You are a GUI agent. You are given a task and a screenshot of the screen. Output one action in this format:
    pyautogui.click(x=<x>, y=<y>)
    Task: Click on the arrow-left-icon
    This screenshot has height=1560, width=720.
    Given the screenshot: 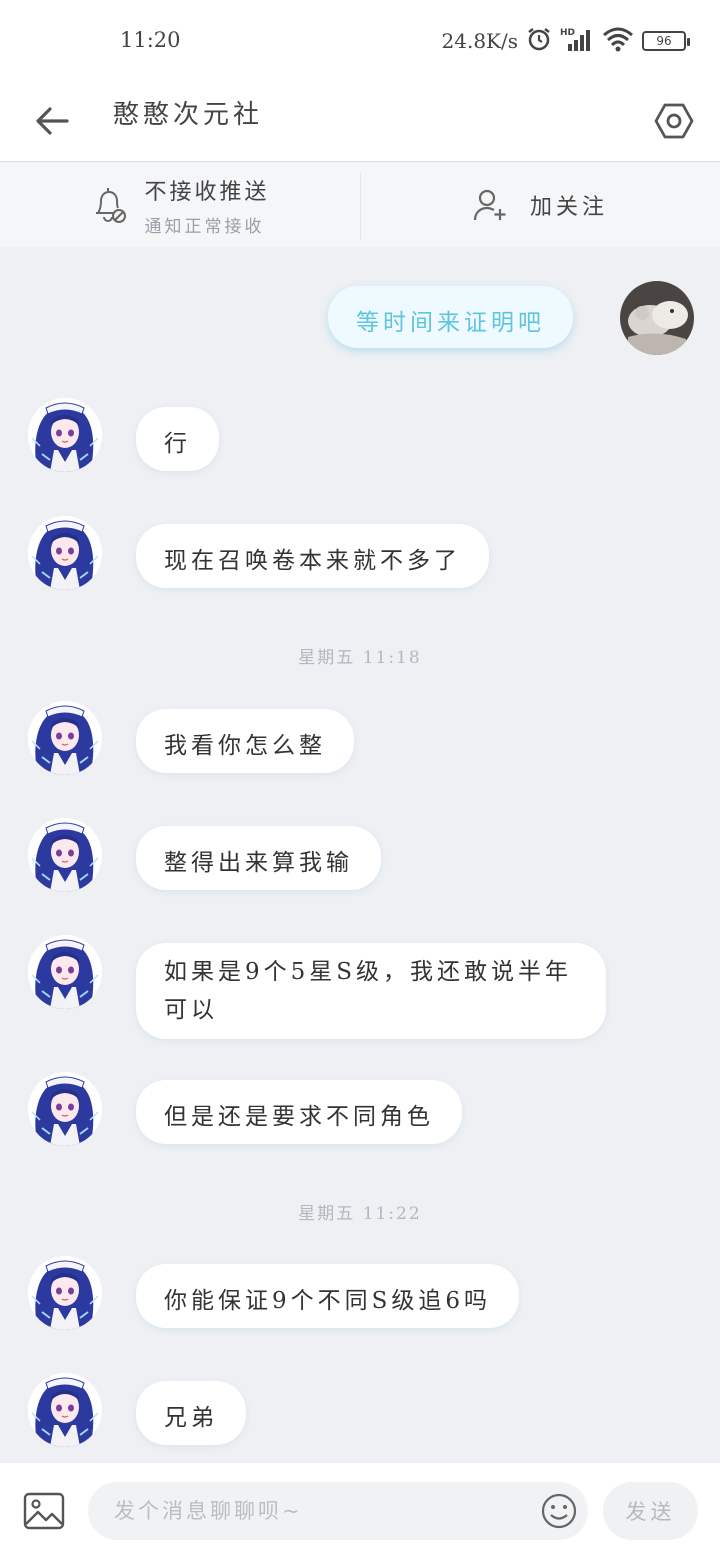 What is the action you would take?
    pyautogui.click(x=52, y=121)
    